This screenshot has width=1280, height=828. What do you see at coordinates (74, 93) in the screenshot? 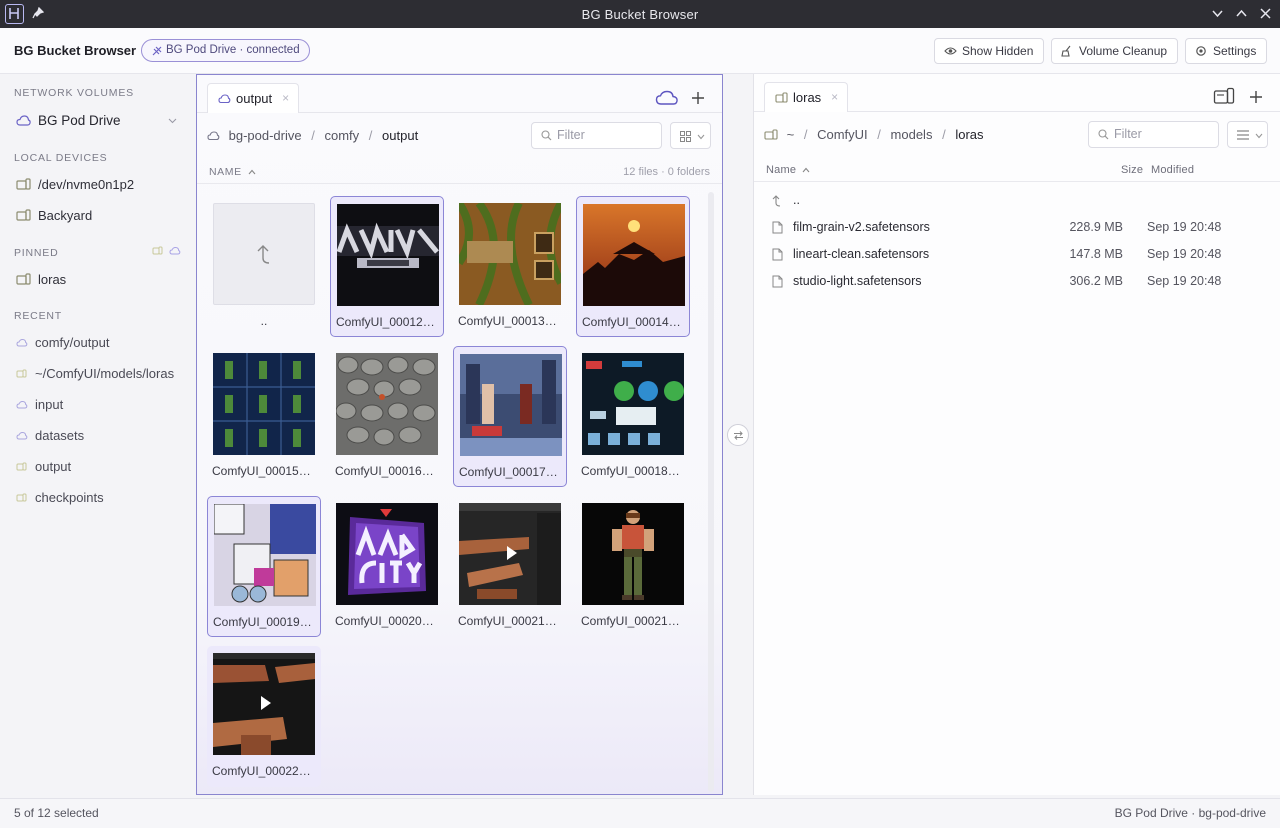
I see `network-volumes-heading: NETWORK VOLUMES` at bounding box center [74, 93].